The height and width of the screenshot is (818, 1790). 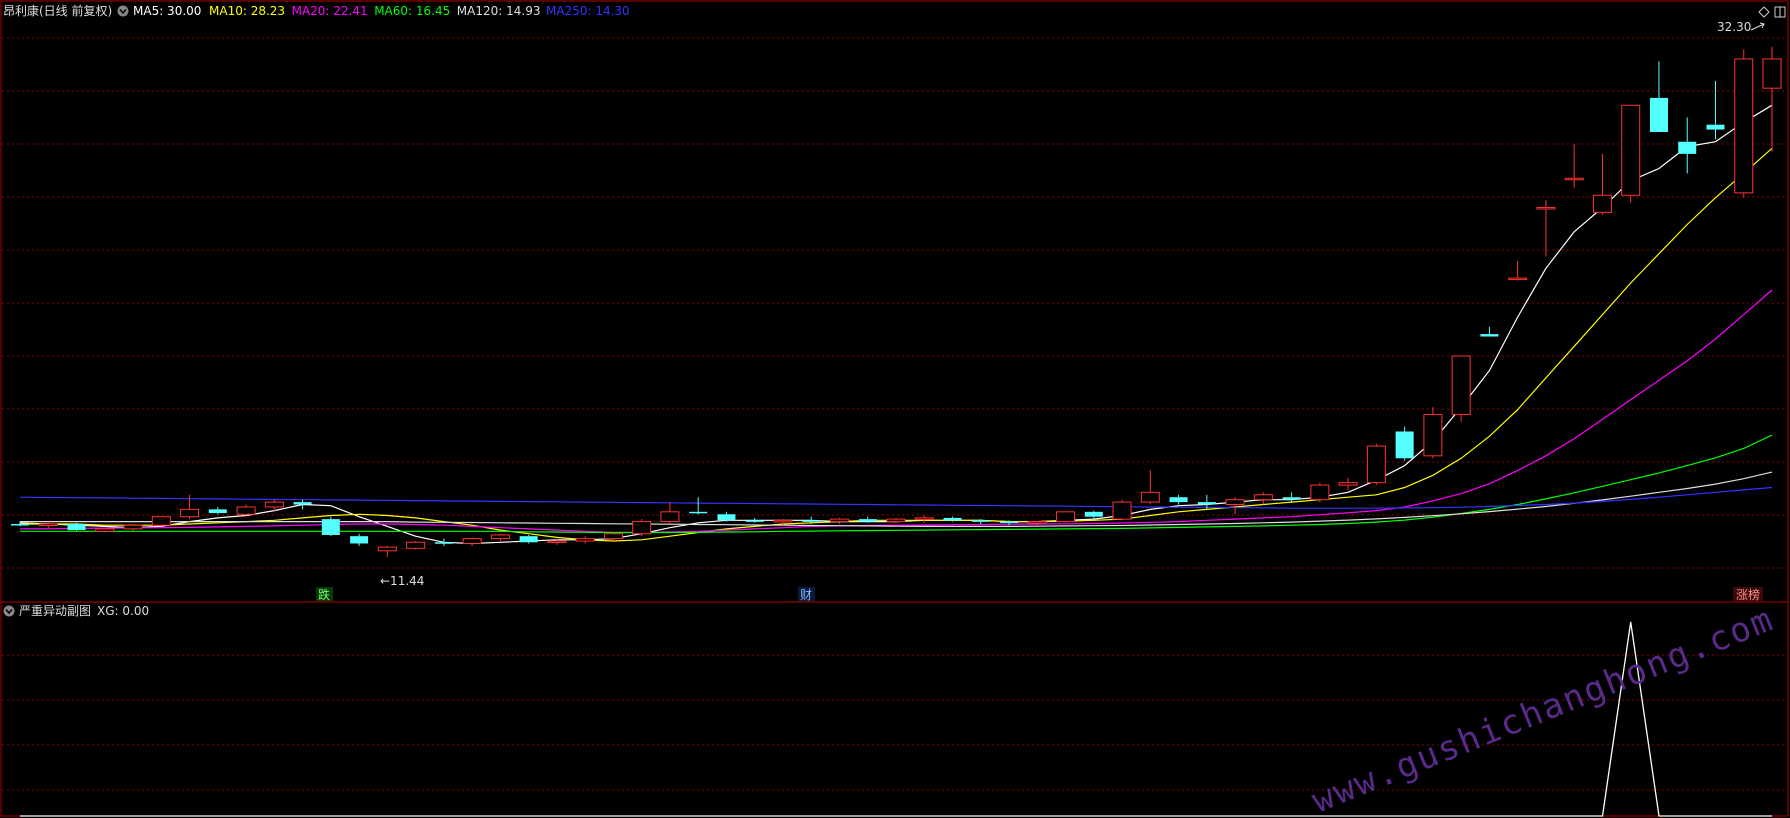 What do you see at coordinates (9, 611) in the screenshot?
I see `sub-toggle-icon` at bounding box center [9, 611].